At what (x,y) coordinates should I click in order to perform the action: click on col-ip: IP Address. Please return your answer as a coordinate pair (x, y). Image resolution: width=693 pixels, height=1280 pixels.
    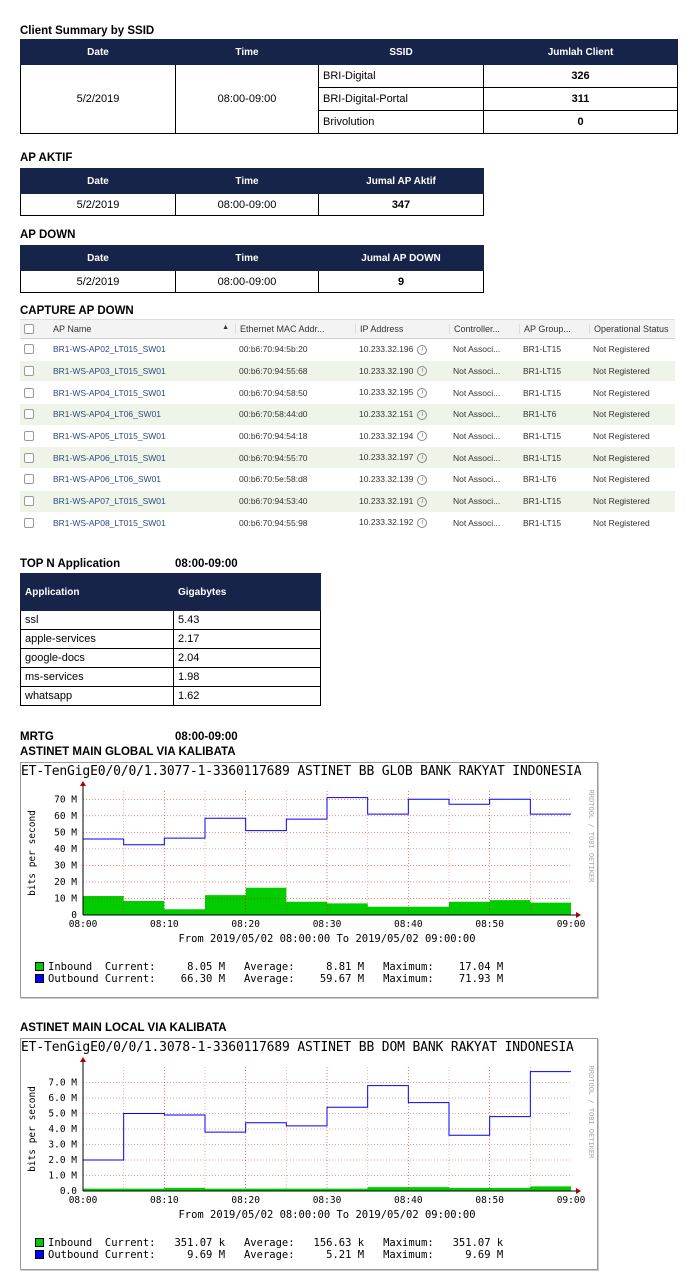
    Looking at the image, I should click on (402, 329).